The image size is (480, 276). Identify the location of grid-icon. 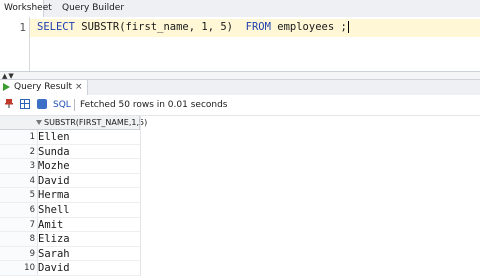
(25, 104).